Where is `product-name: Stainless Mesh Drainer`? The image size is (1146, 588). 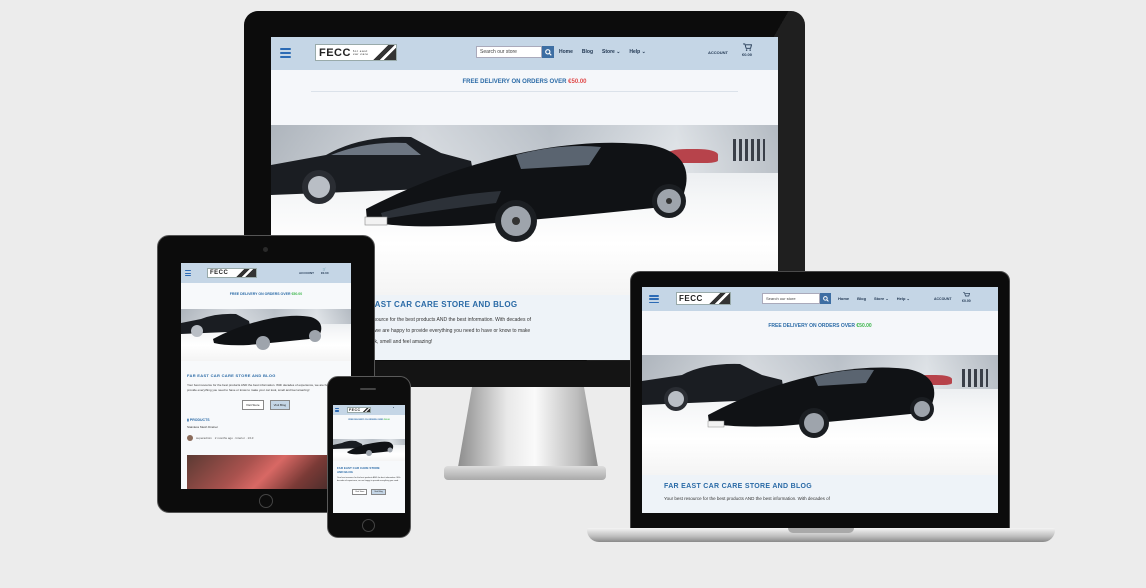 product-name: Stainless Mesh Drainer is located at coordinates (266, 427).